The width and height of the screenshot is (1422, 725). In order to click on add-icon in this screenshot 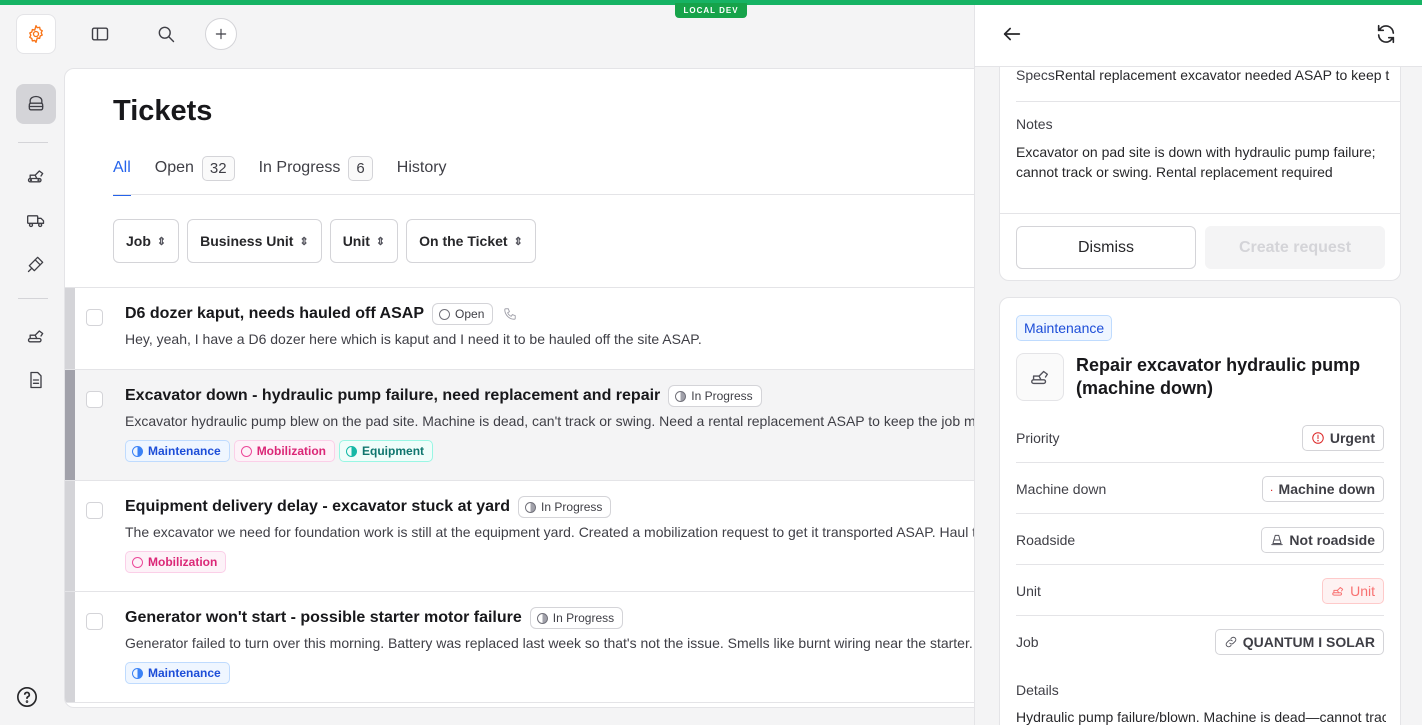, I will do `click(221, 34)`.